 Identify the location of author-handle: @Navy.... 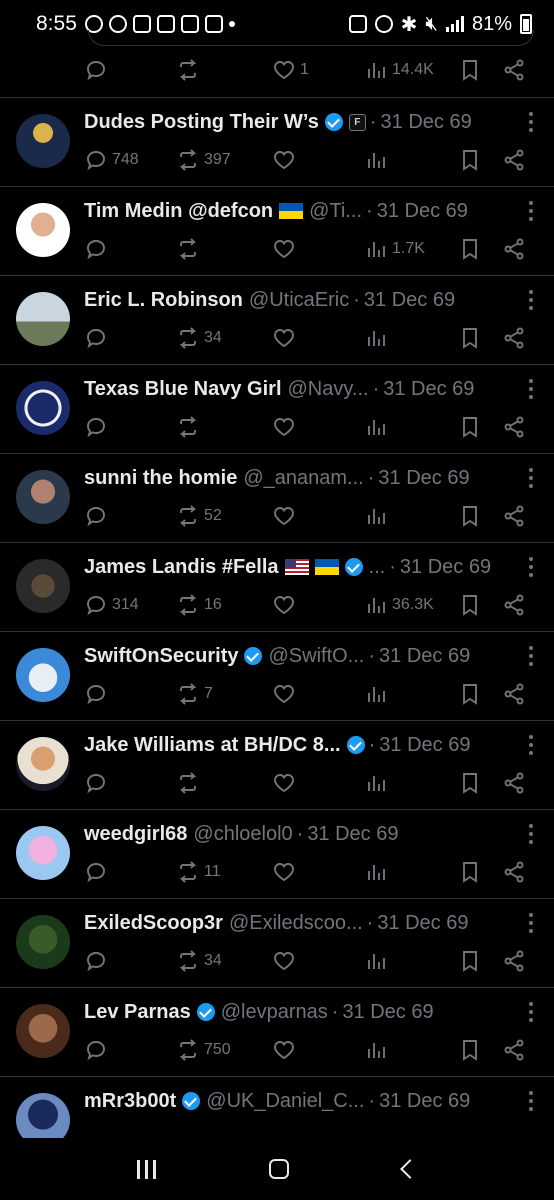
(328, 389).